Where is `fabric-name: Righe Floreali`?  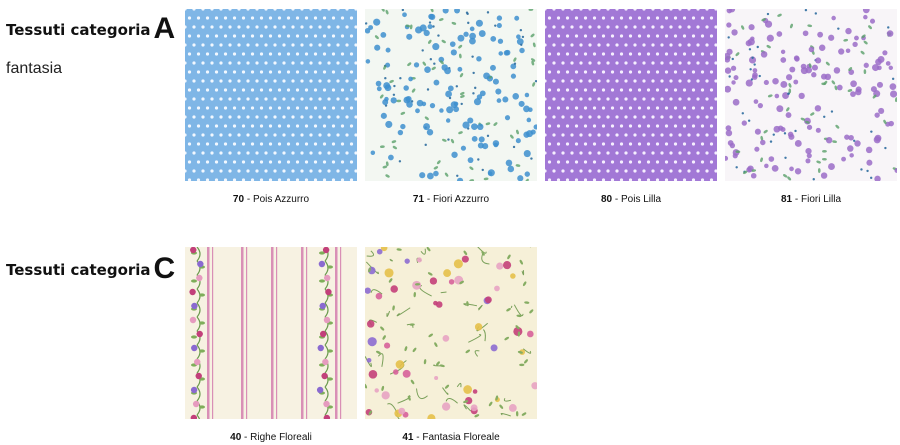
fabric-name: Righe Floreali is located at coordinates (281, 437).